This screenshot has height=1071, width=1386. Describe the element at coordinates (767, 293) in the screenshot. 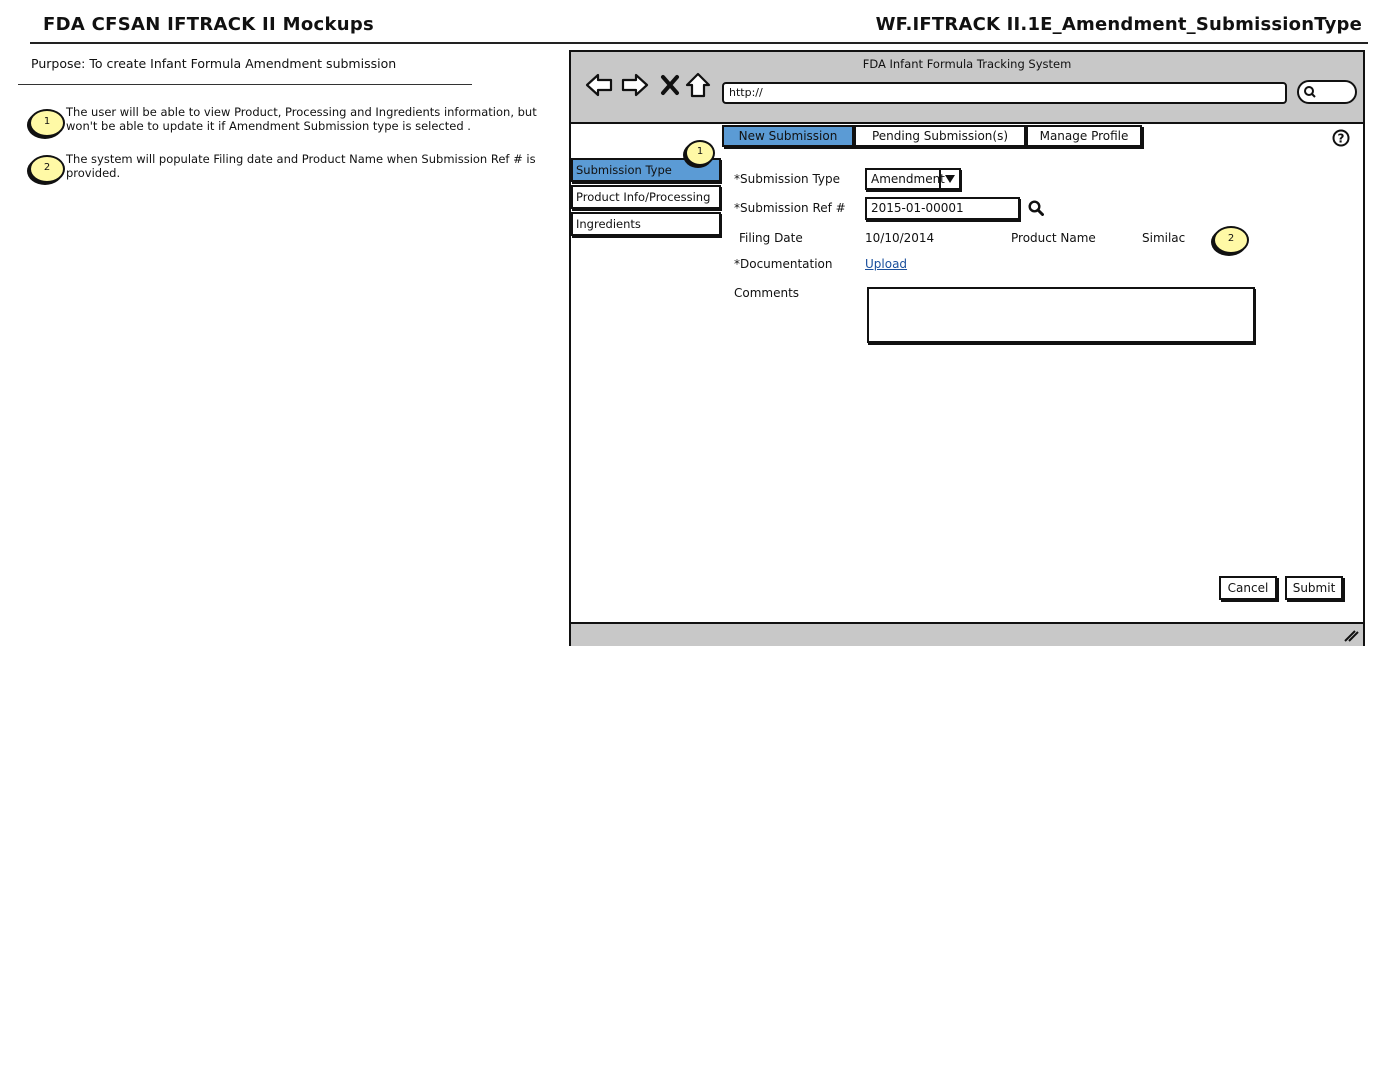

I see `comments-label: Comments` at that location.